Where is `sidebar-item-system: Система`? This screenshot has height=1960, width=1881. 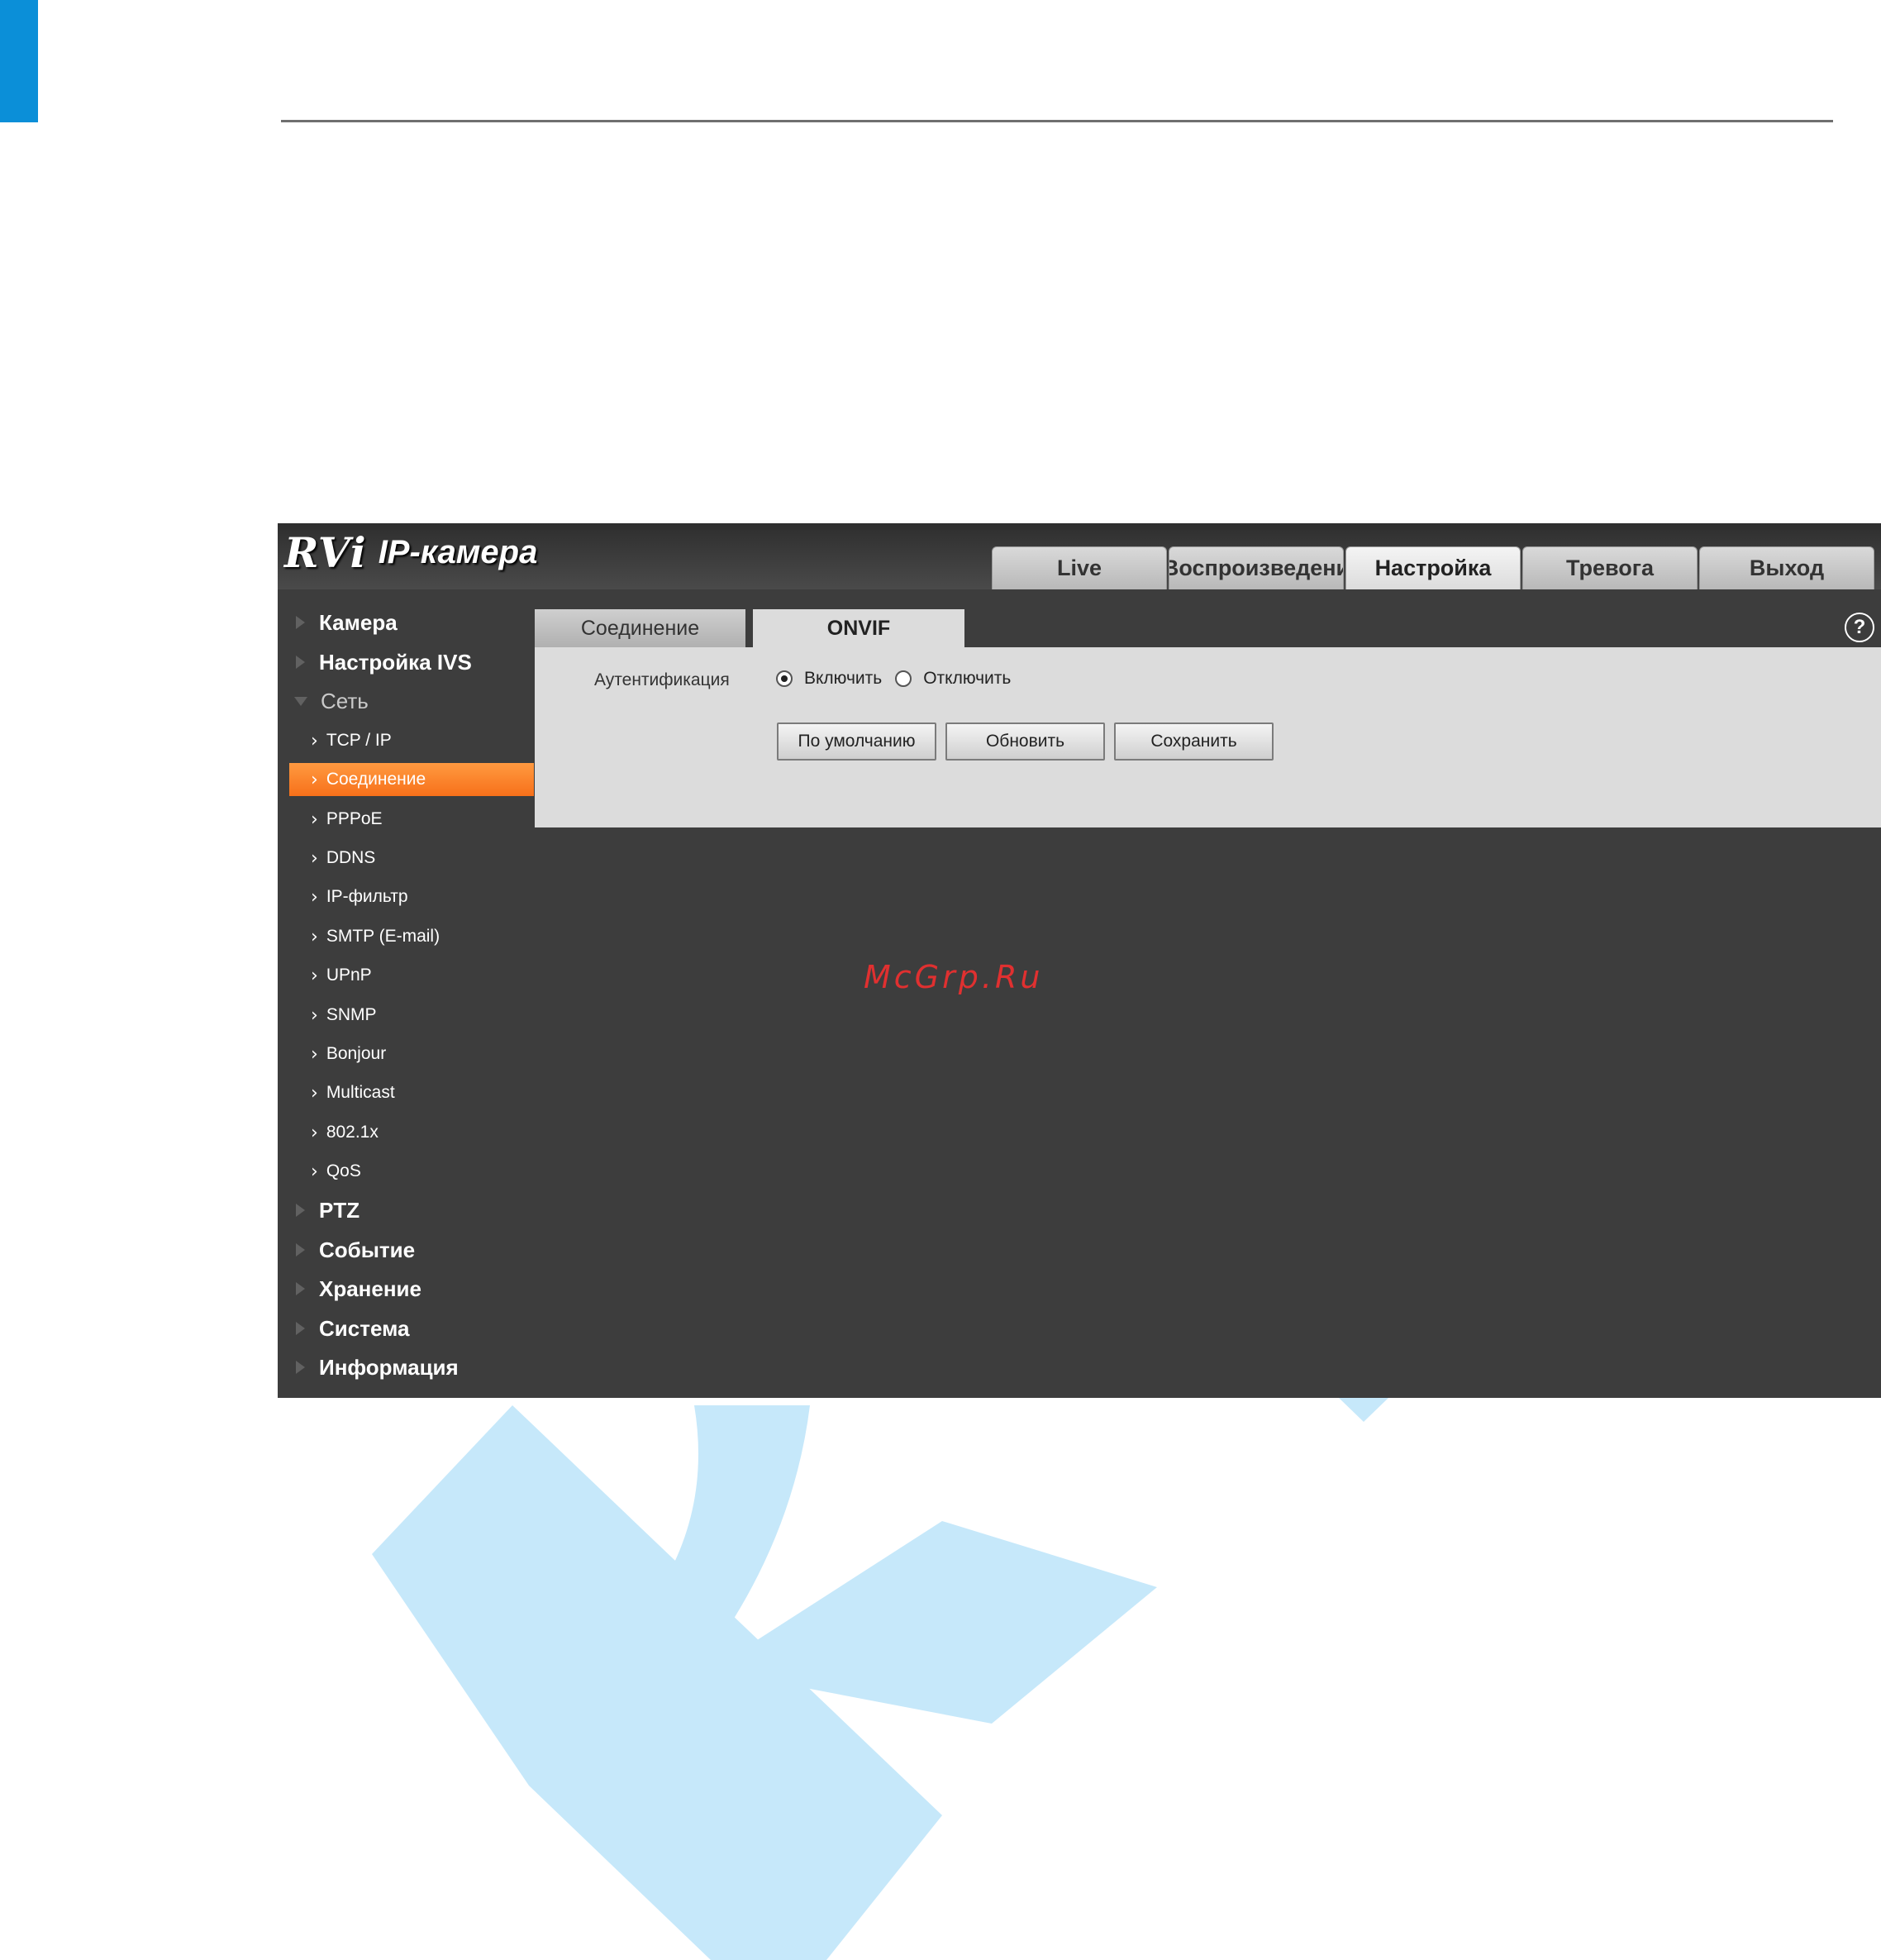
sidebar-item-system: Система is located at coordinates (343, 1328).